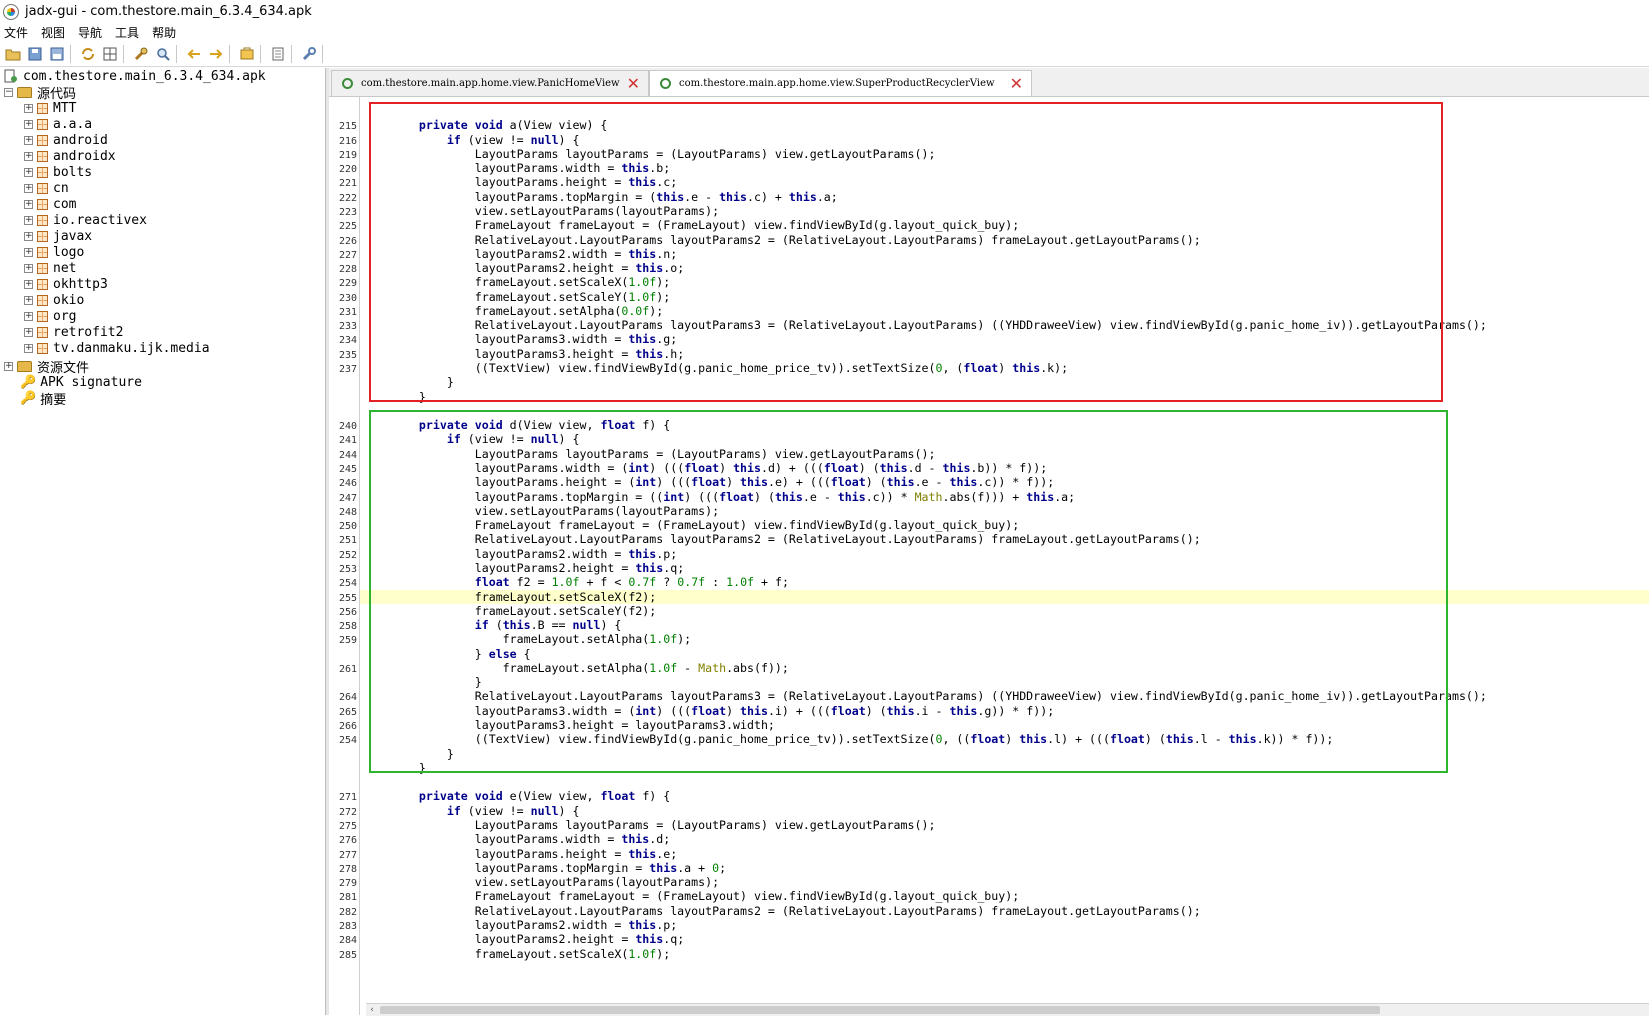  I want to click on line-number: 221, so click(347, 184).